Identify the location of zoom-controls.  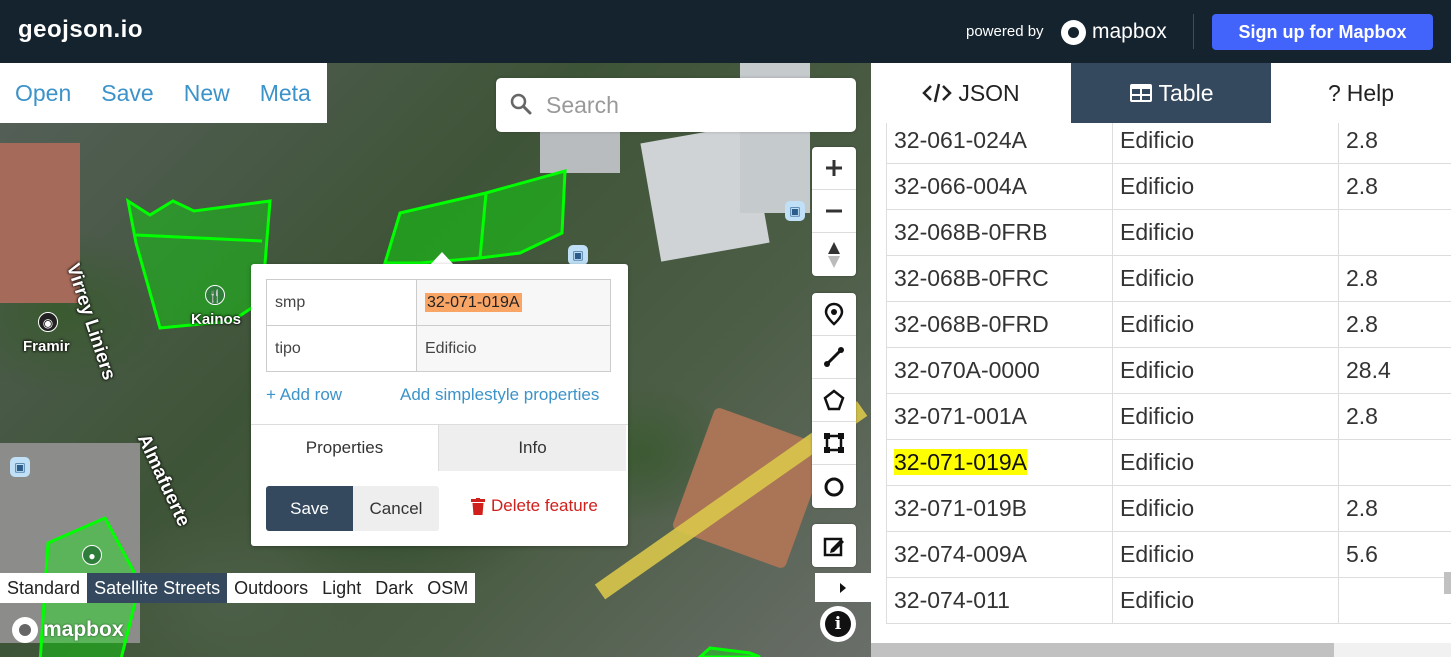
(834, 211).